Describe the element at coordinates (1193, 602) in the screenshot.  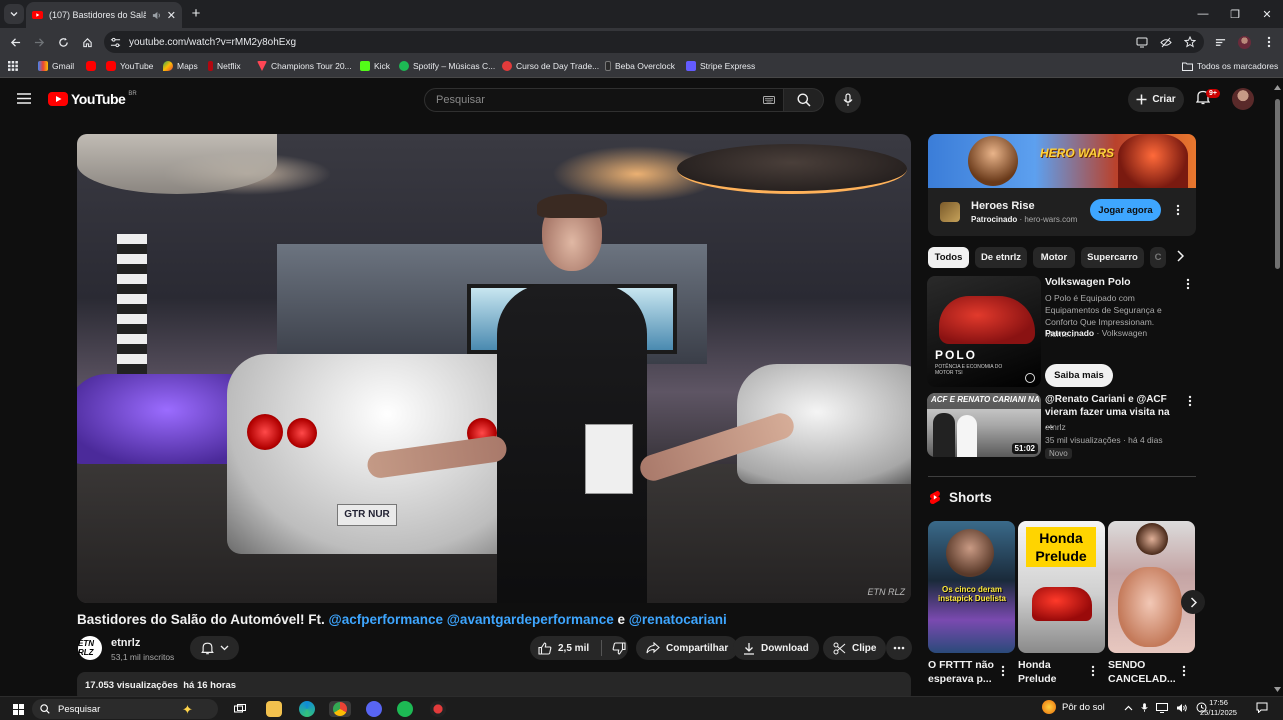
I see `shorts-next-button` at that location.